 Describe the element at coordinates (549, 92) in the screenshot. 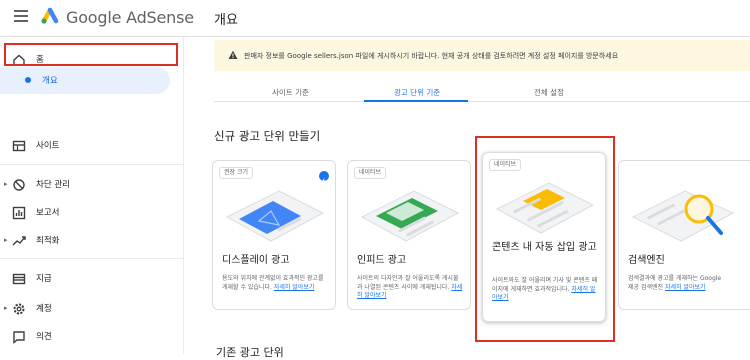

I see `tab-global-settings: 전체 설정` at that location.